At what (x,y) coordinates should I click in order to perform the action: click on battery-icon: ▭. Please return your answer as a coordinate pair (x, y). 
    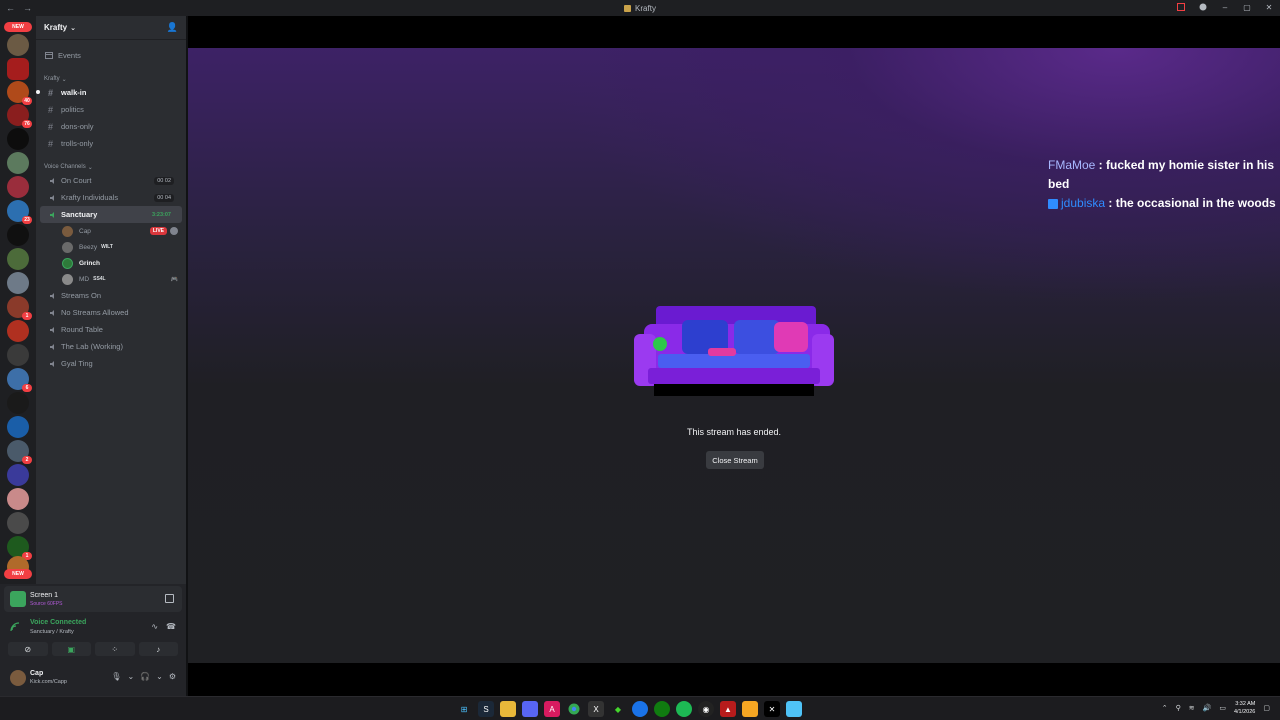
    Looking at the image, I should click on (1222, 708).